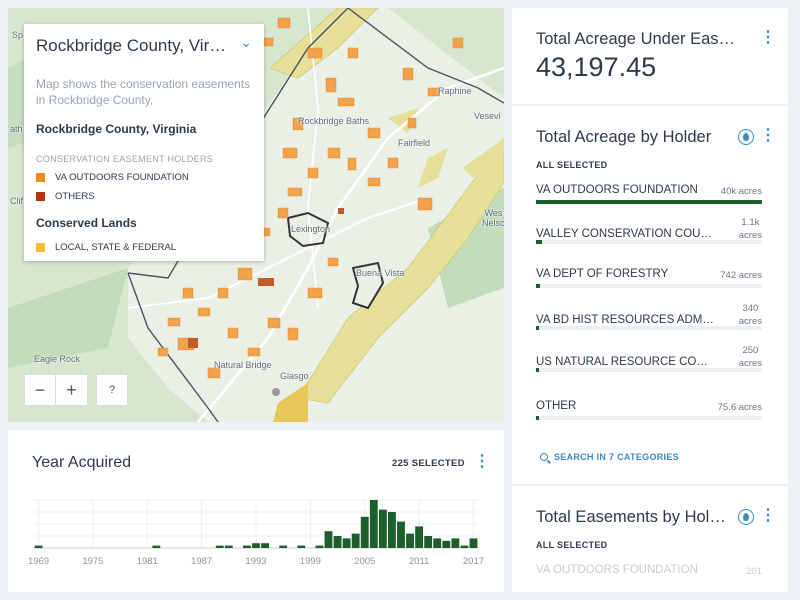 The image size is (800, 600). What do you see at coordinates (144, 196) in the screenshot?
I see `legend-item-others: OTHERS` at bounding box center [144, 196].